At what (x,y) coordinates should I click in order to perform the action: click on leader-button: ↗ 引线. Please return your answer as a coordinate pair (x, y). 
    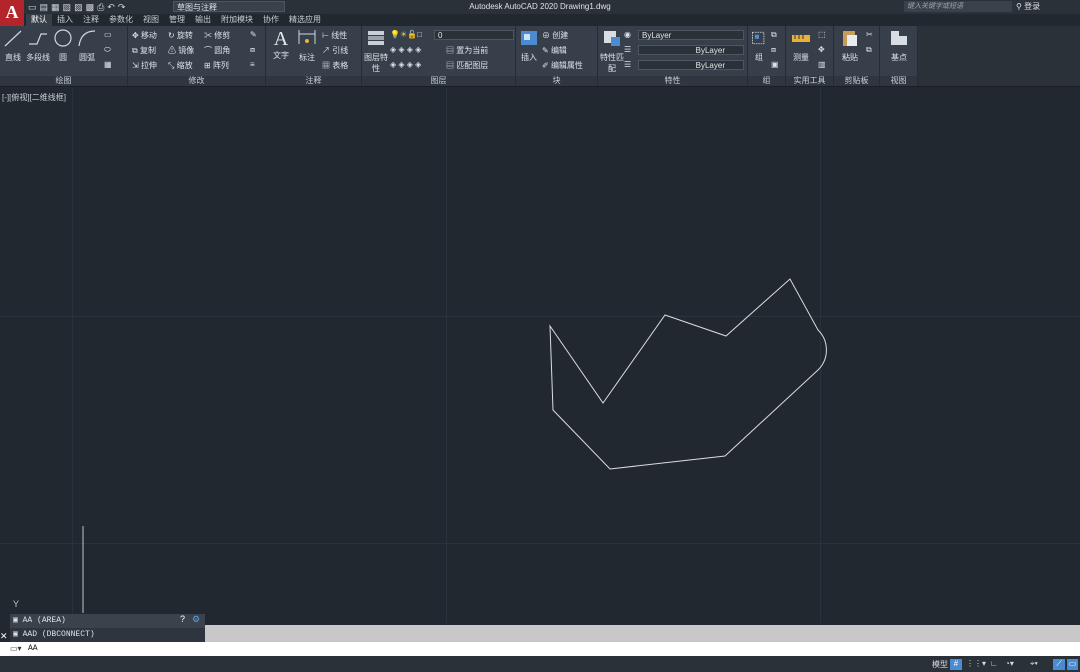
    Looking at the image, I should click on (335, 50).